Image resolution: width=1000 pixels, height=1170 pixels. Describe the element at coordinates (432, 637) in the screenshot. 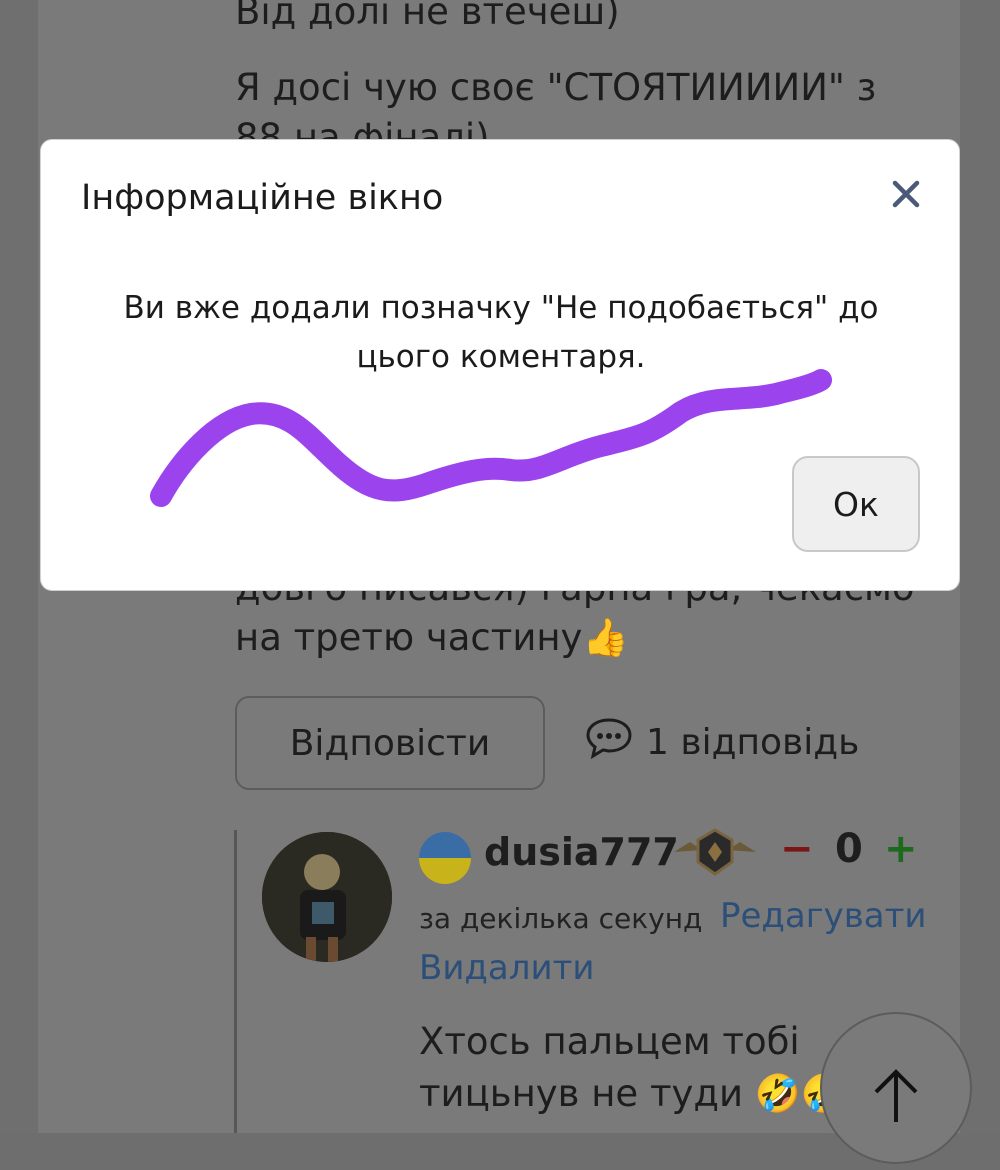

I see `comment-text-line: на третю частину👍` at that location.